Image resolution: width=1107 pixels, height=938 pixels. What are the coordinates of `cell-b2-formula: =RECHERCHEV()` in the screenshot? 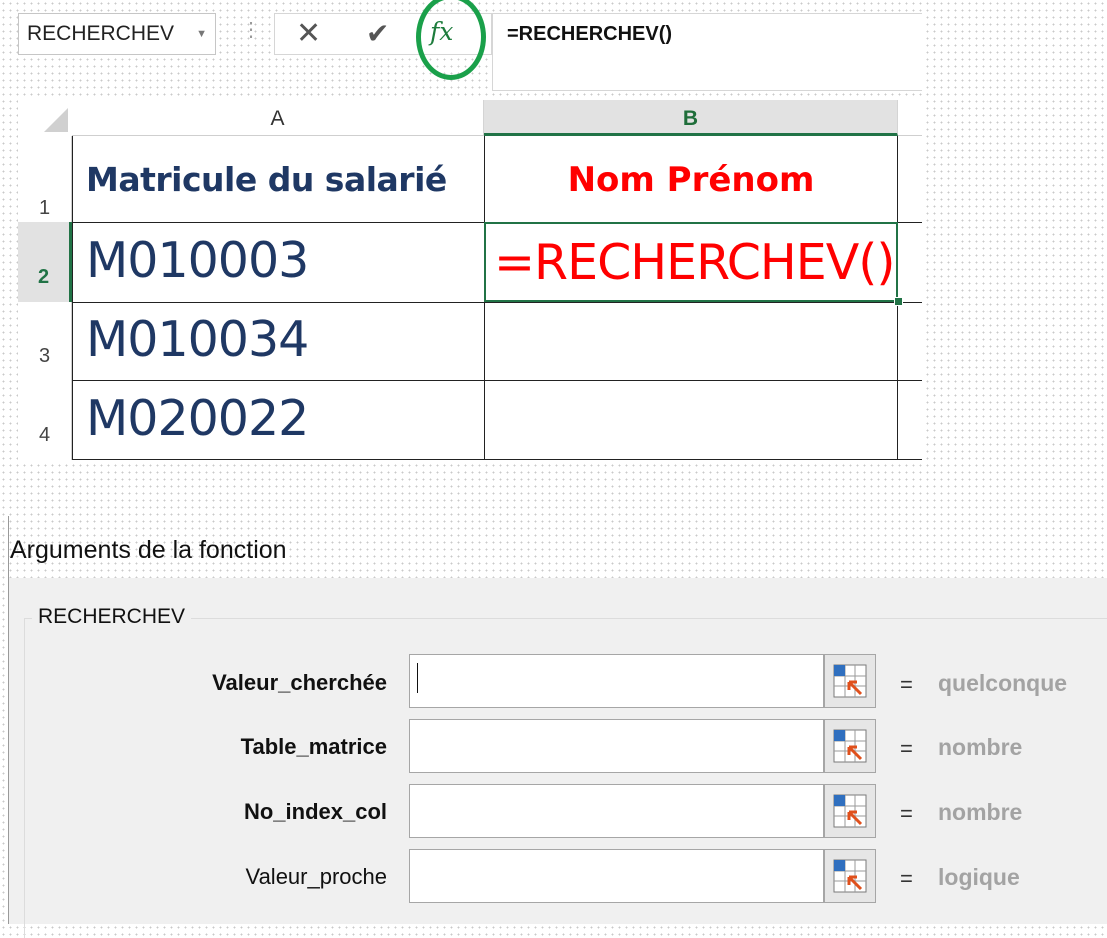 It's located at (694, 262).